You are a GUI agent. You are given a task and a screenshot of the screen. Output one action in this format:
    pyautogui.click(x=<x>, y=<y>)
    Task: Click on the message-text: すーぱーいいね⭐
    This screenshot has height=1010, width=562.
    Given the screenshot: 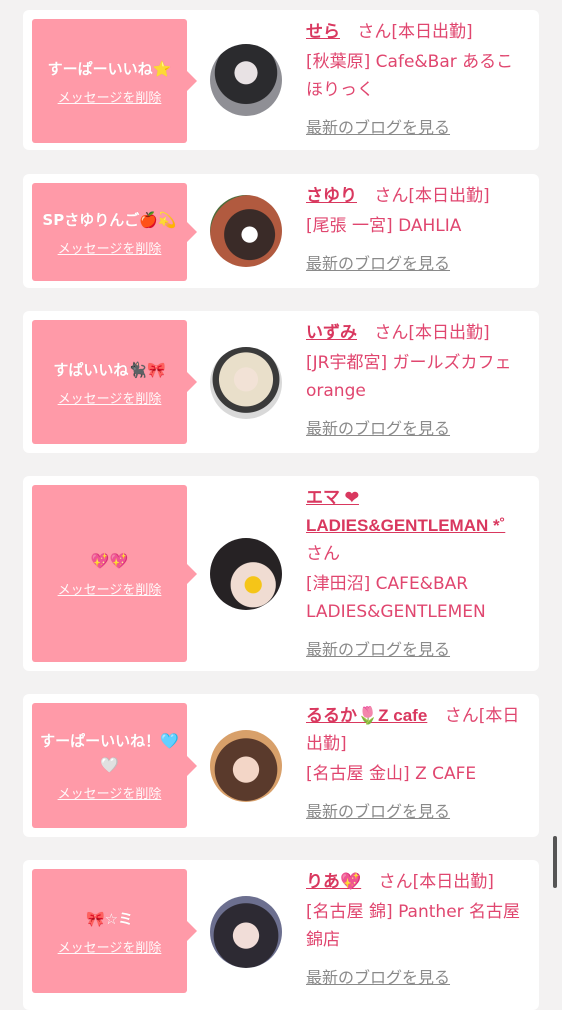 What is the action you would take?
    pyautogui.click(x=109, y=68)
    